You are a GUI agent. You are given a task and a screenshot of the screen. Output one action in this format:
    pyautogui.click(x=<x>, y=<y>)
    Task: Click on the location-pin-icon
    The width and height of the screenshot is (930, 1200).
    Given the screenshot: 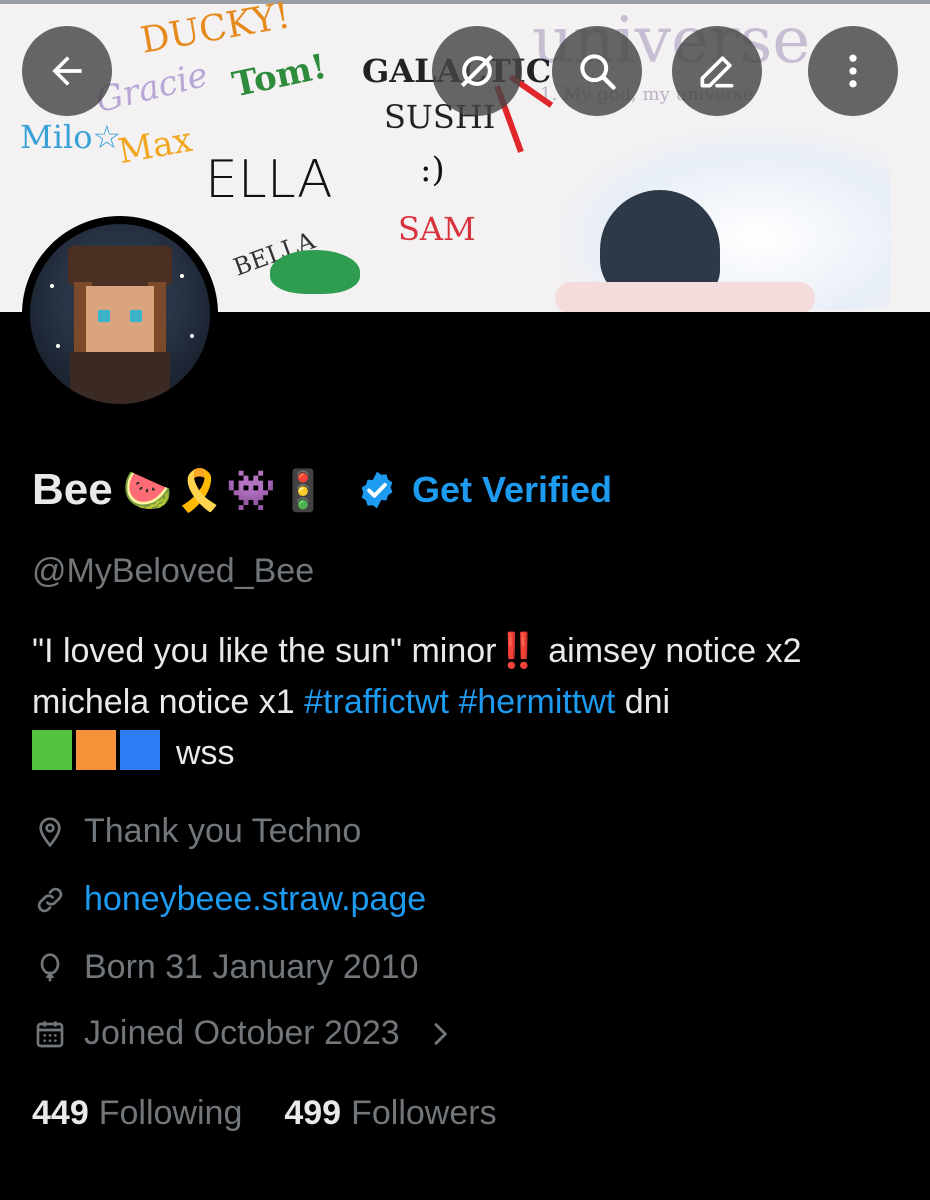 What is the action you would take?
    pyautogui.click(x=50, y=831)
    